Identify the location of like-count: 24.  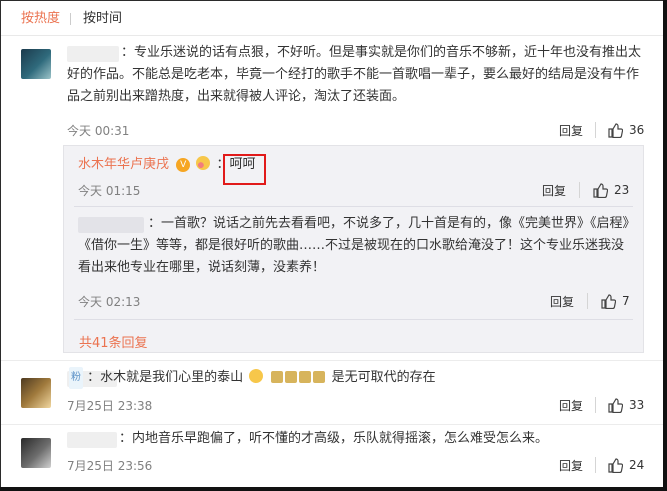
(637, 465).